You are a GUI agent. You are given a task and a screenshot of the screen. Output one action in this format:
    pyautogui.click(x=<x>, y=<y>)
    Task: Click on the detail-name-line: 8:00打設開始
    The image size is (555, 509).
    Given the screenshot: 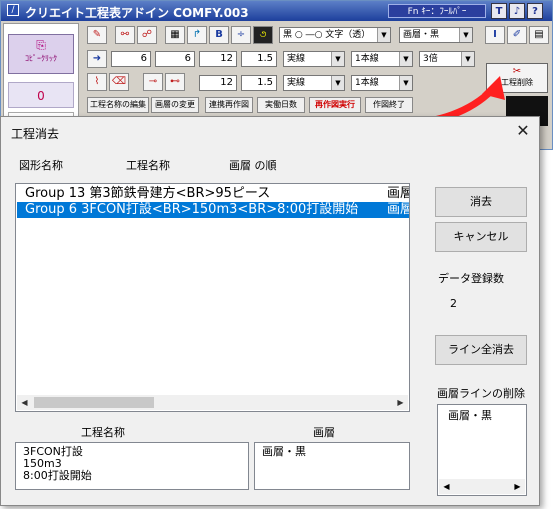 What is the action you would take?
    pyautogui.click(x=57, y=475)
    